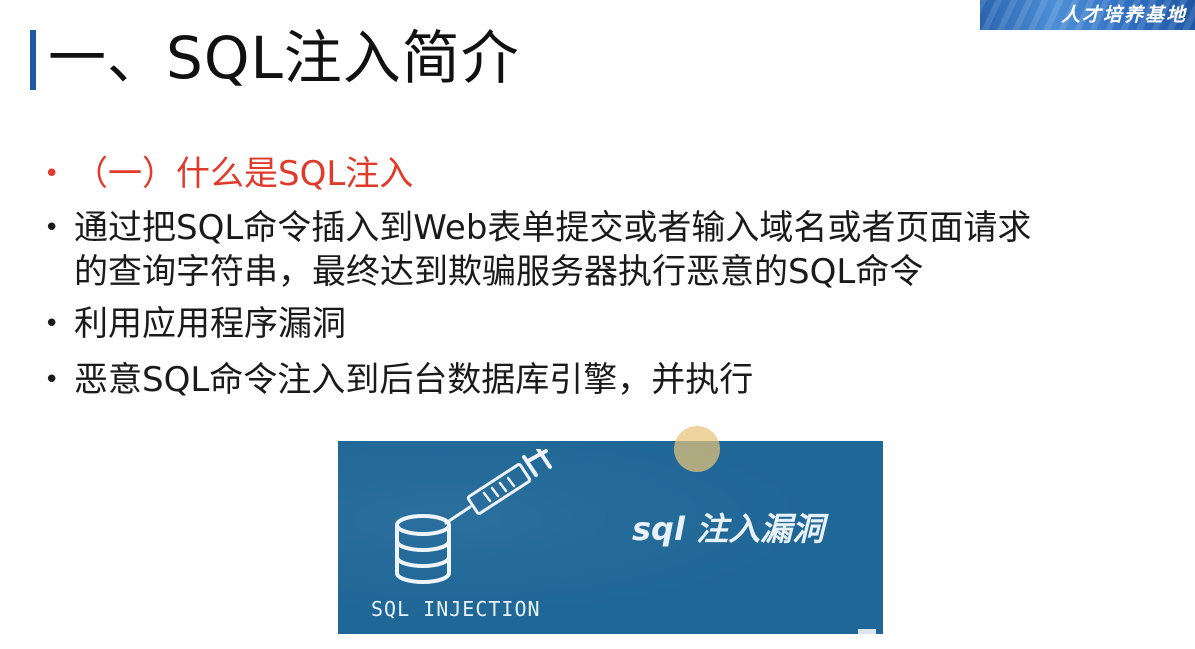 This screenshot has width=1195, height=649. What do you see at coordinates (697, 449) in the screenshot?
I see `pointer-highlight` at bounding box center [697, 449].